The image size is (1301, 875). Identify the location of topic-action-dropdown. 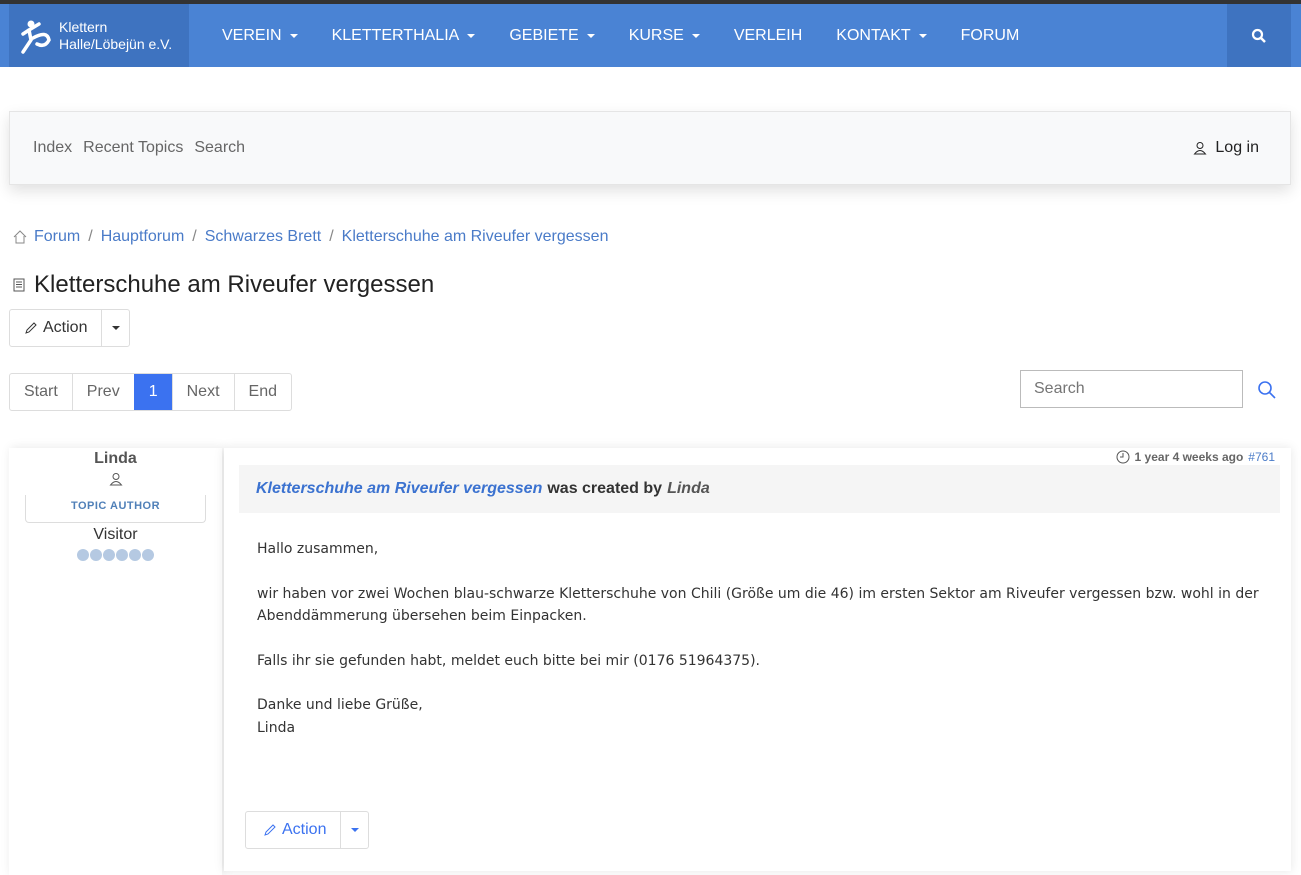
(115, 328).